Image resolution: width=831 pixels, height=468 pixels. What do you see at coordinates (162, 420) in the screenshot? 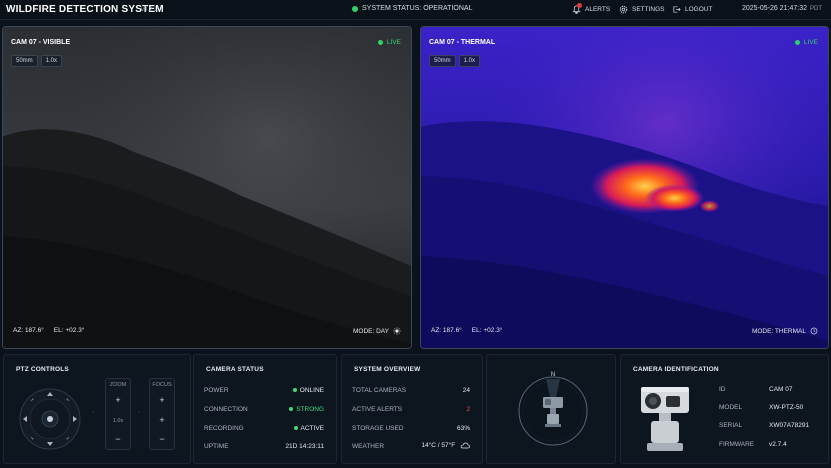
I see `focus-auto-button: +` at bounding box center [162, 420].